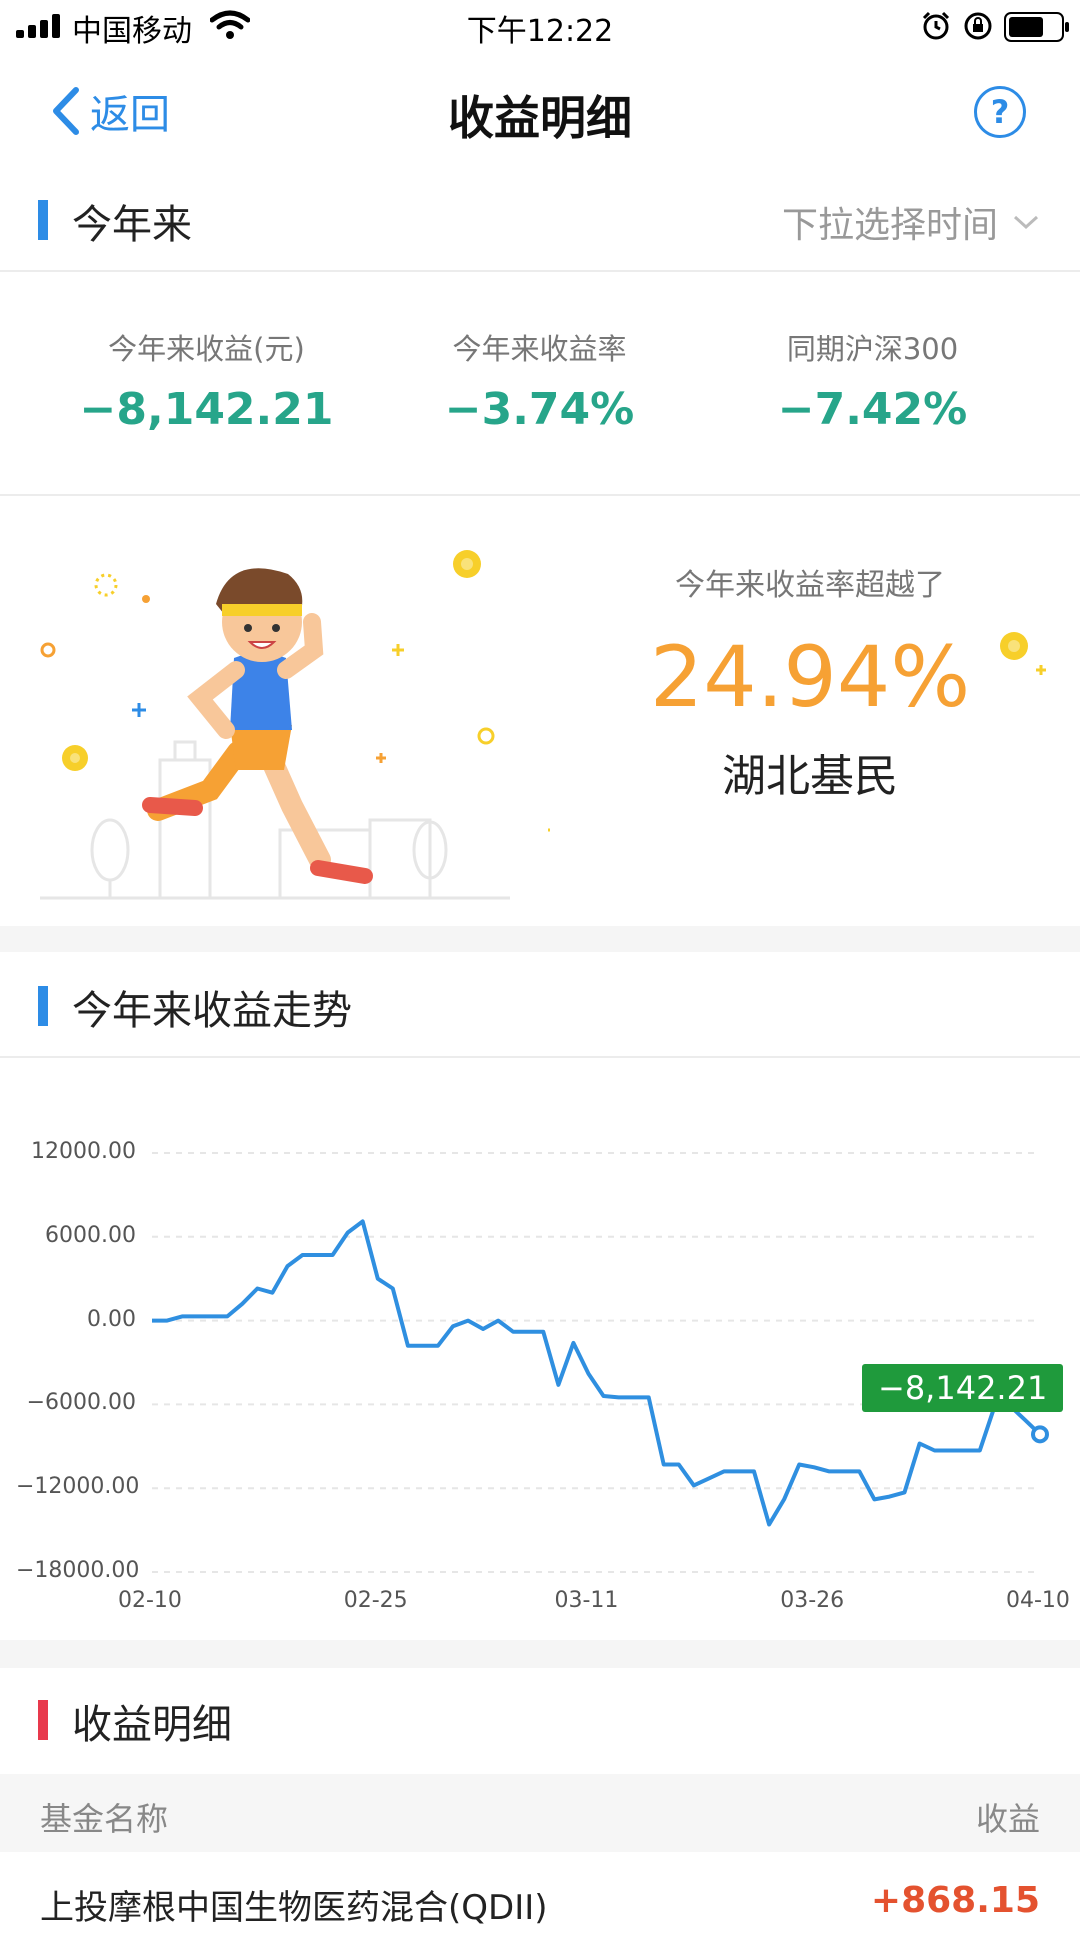  I want to click on period-title: 今年来, so click(132, 225).